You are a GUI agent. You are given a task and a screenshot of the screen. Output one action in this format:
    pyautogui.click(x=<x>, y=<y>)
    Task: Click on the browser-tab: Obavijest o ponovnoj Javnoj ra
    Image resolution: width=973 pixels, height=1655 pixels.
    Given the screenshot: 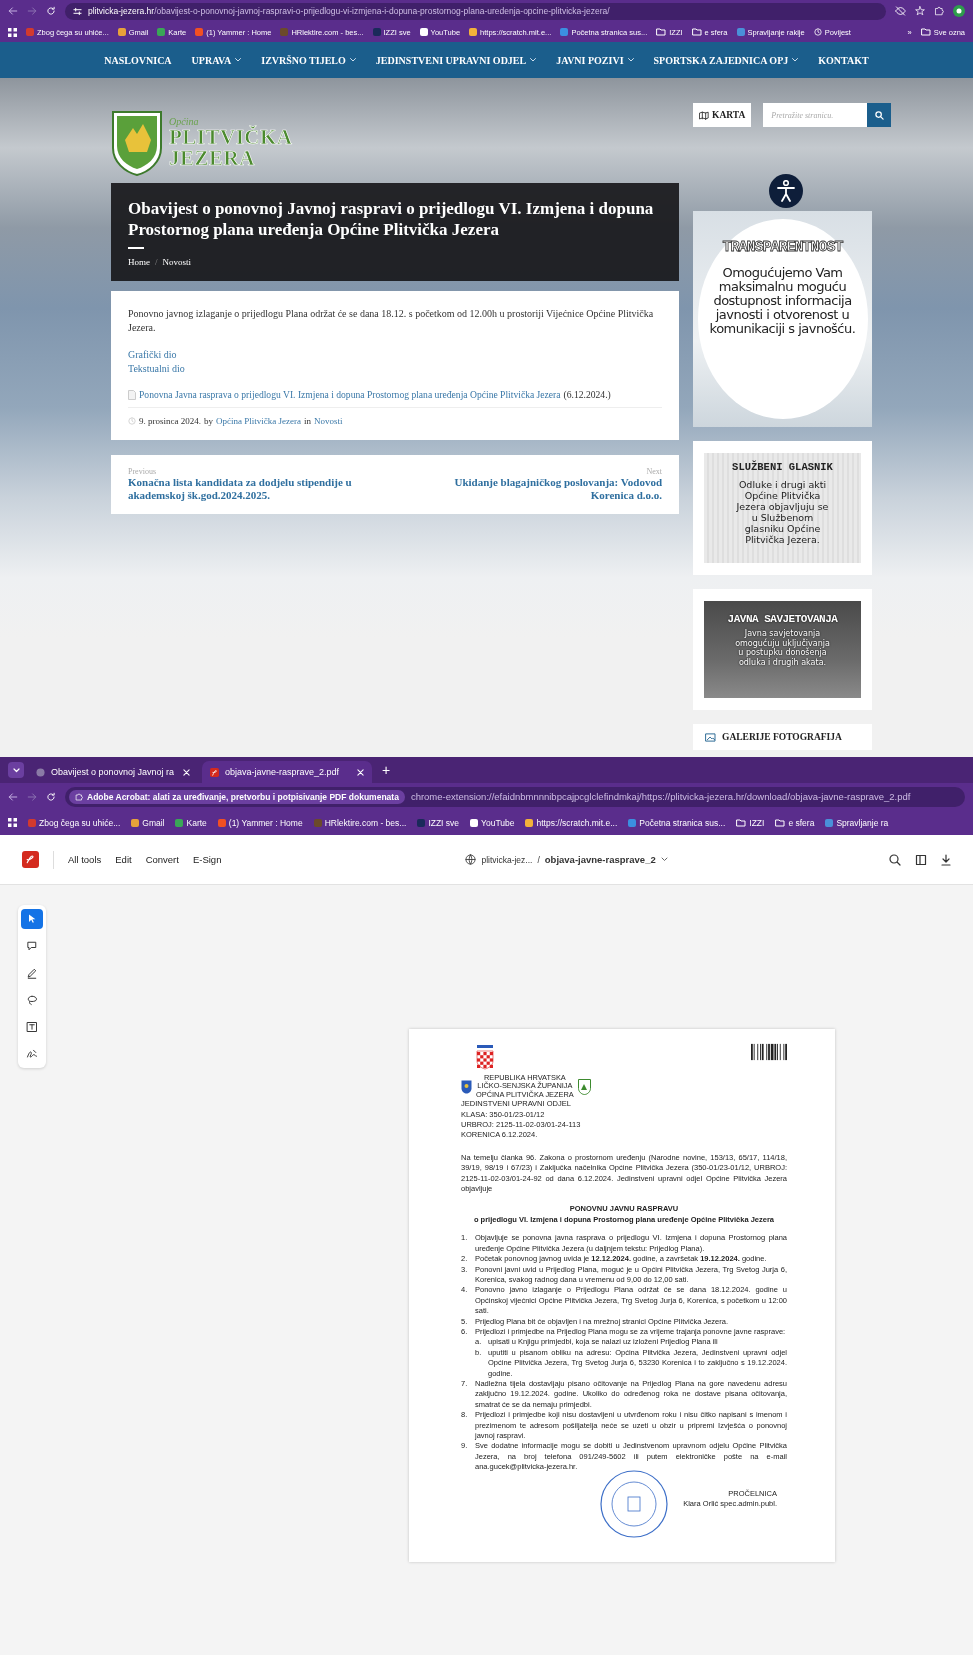 What is the action you would take?
    pyautogui.click(x=113, y=772)
    